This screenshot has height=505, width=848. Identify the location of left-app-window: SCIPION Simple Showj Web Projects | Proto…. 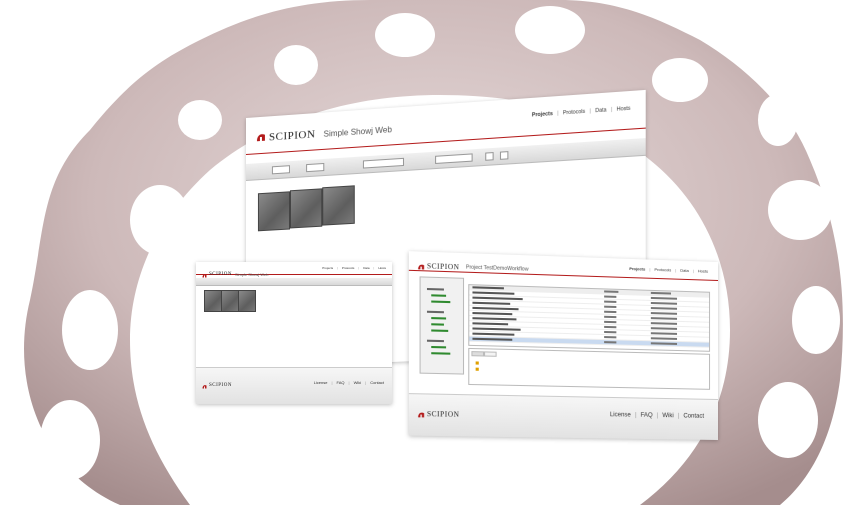
(294, 333).